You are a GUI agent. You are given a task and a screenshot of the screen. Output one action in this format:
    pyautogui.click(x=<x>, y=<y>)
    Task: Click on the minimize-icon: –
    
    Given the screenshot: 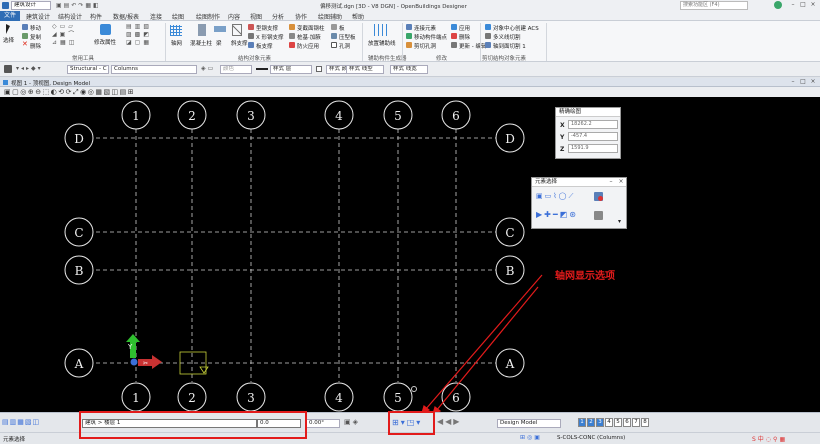 What is the action you would take?
    pyautogui.click(x=793, y=5)
    